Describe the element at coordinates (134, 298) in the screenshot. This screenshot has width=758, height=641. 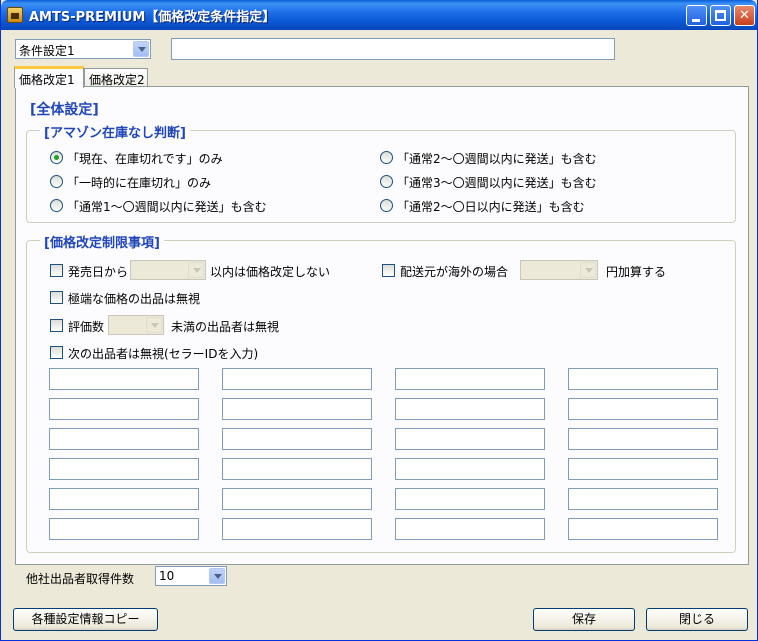
I see `ignore-extreme-label: 極端な価格の出品は無視` at that location.